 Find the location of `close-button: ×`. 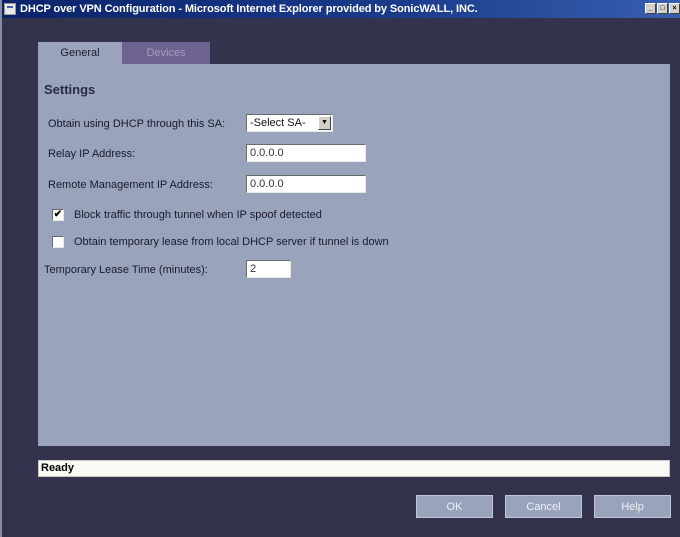

close-button: × is located at coordinates (674, 8).